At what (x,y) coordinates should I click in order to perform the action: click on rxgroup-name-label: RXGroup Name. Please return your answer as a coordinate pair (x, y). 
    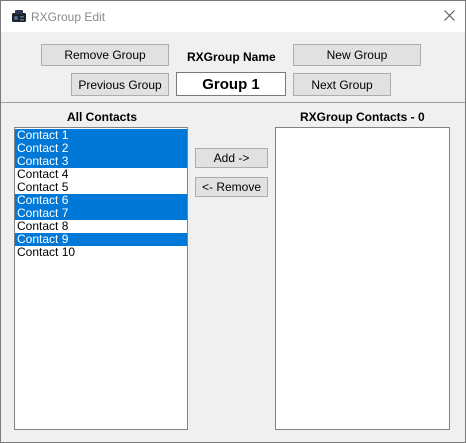
    Looking at the image, I should click on (231, 57).